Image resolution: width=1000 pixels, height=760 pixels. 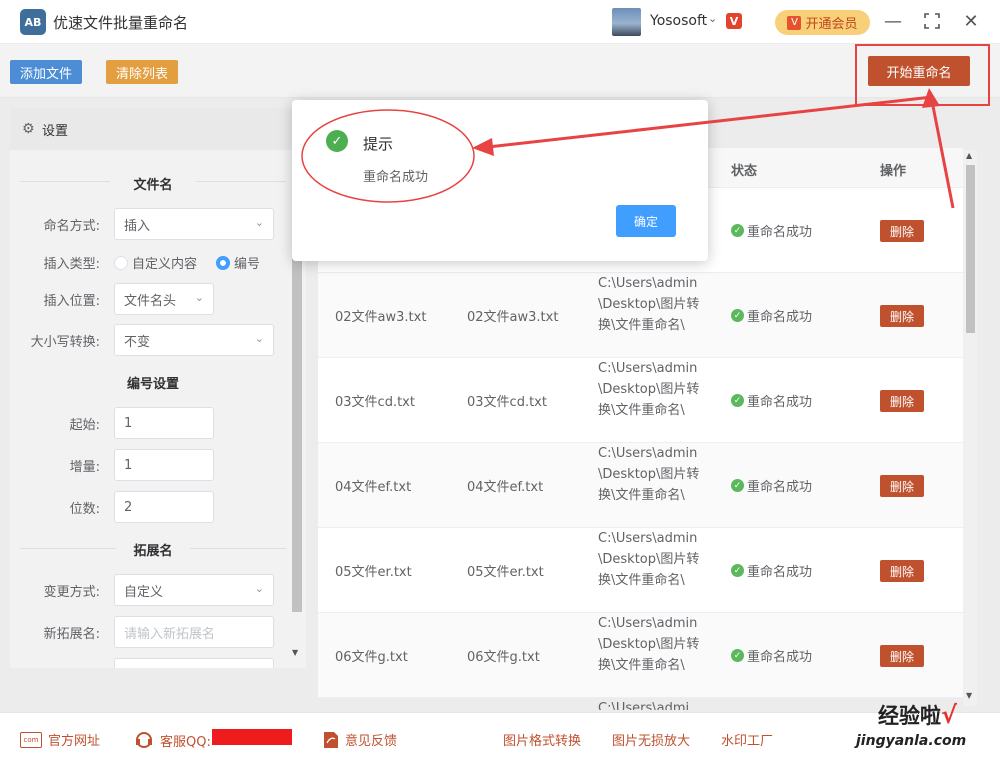 What do you see at coordinates (28, 129) in the screenshot?
I see `gear-icon: ⚙` at bounding box center [28, 129].